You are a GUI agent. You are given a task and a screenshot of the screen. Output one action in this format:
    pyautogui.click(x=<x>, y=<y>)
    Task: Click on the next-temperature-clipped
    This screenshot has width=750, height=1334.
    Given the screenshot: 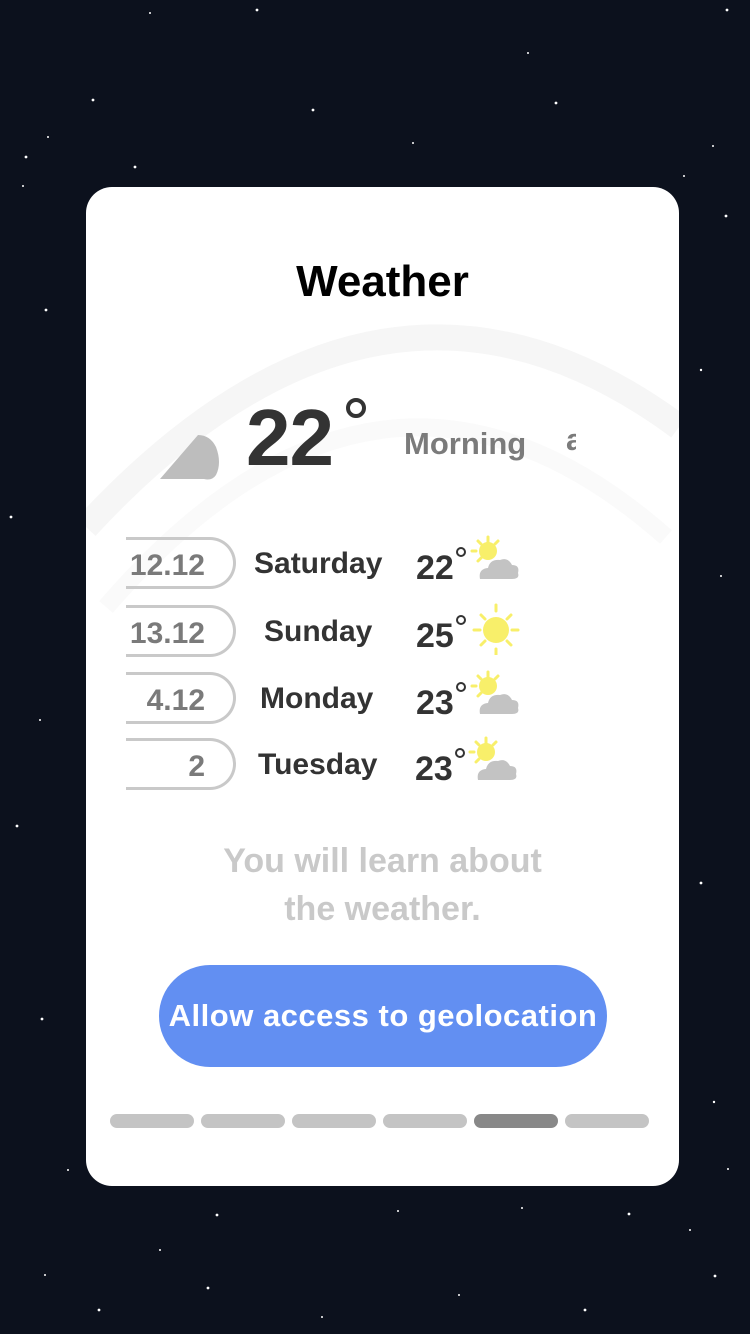 What is the action you would take?
    pyautogui.click(x=652, y=764)
    